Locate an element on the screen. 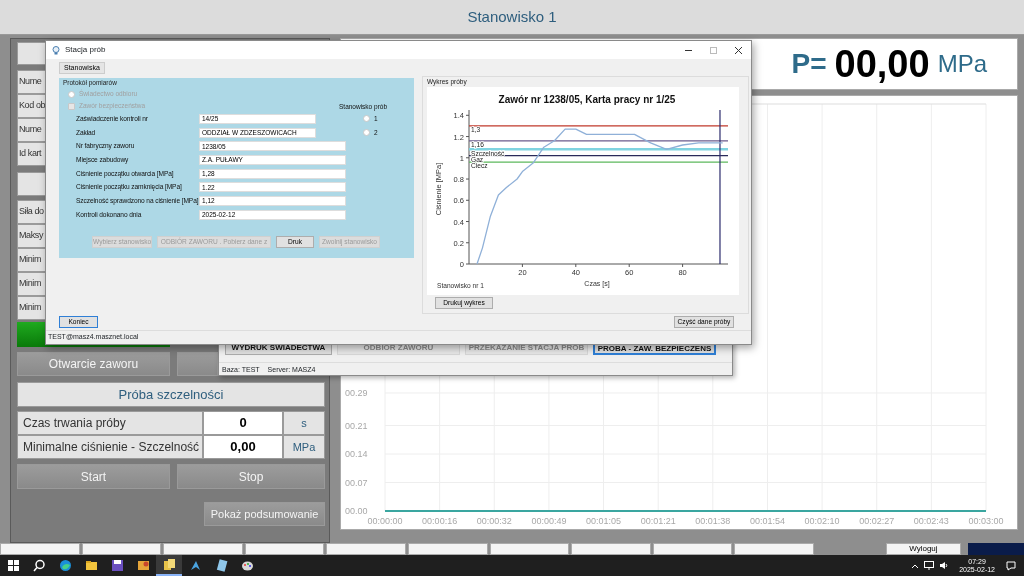 This screenshot has height=576, width=1024. tick-label: 00:01:05 is located at coordinates (604, 521).